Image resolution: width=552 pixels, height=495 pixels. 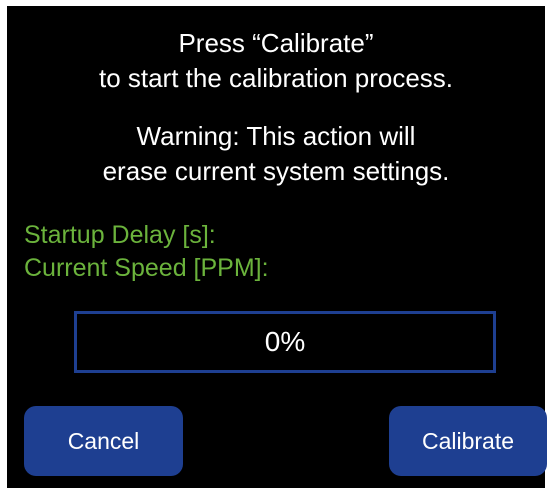 I want to click on cancel-button: Cancel, so click(x=103, y=441).